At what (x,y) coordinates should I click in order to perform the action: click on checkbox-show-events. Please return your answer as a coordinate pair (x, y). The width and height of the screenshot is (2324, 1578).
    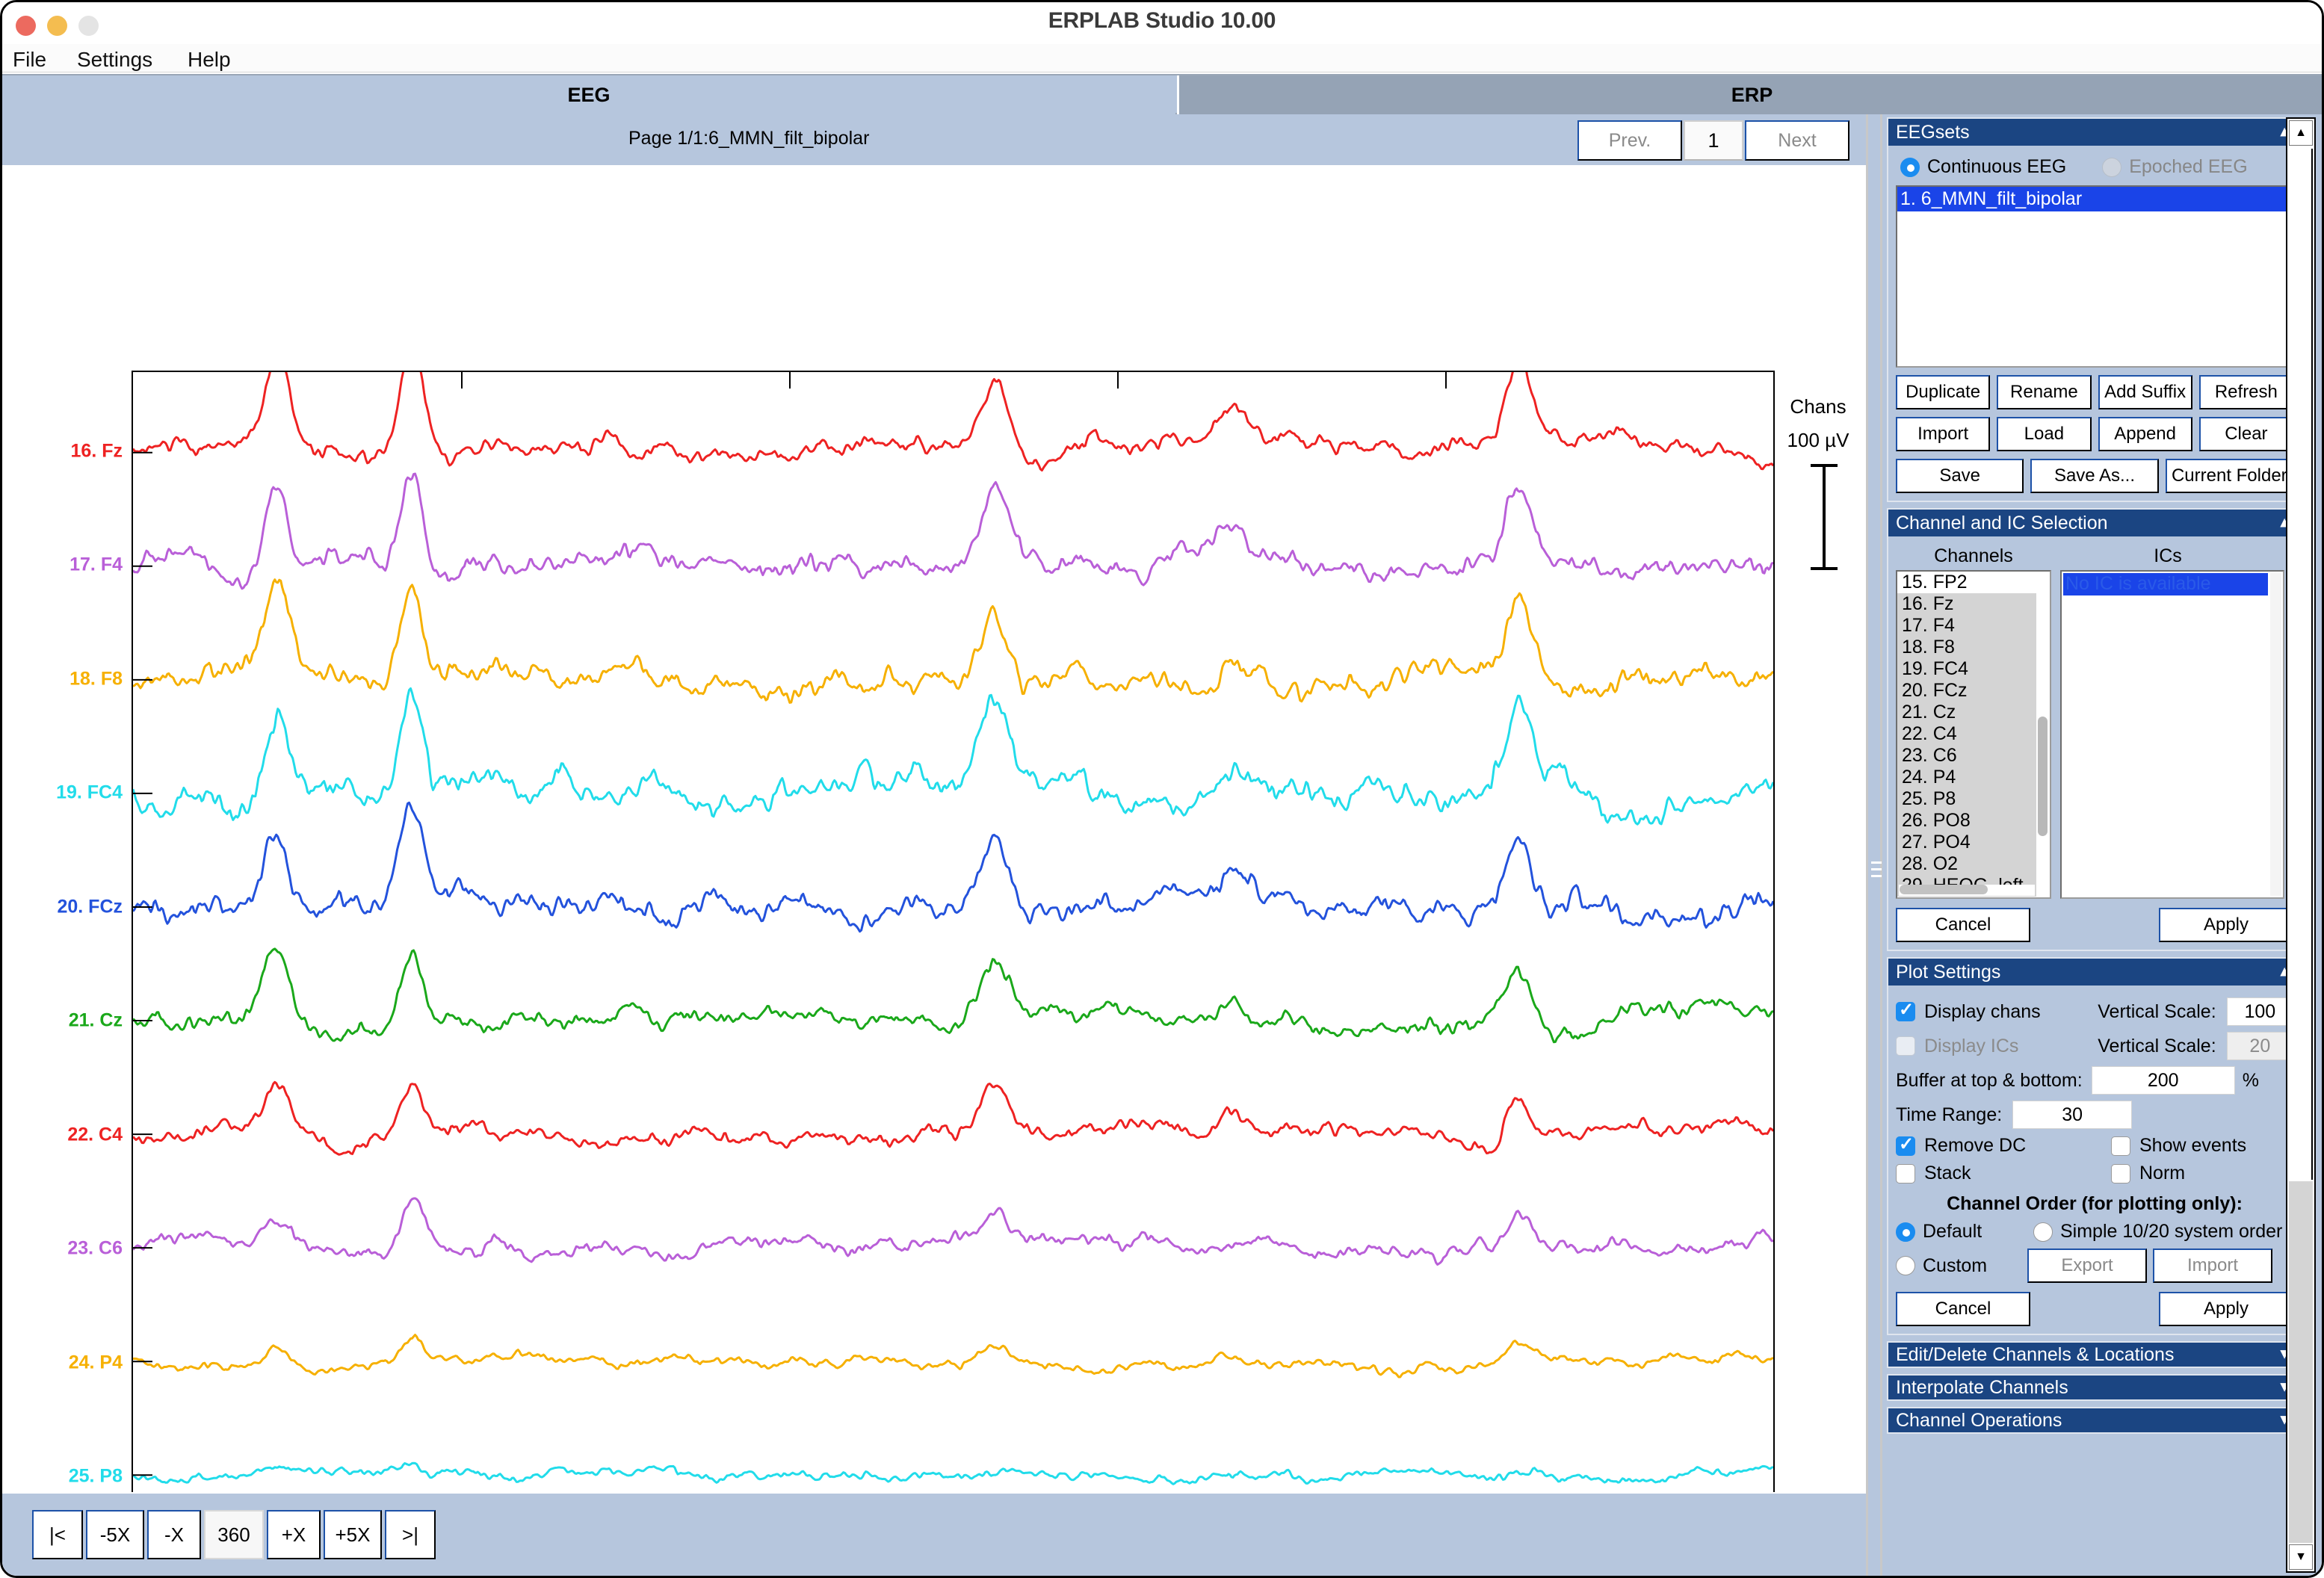
    Looking at the image, I should click on (2120, 1146).